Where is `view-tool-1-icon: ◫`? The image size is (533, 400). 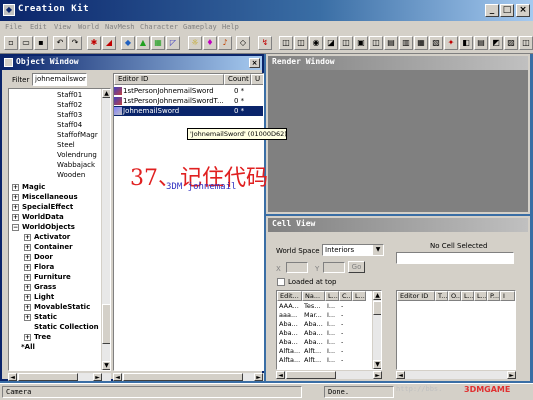
view-tool-1-icon: ◫ is located at coordinates (286, 43).